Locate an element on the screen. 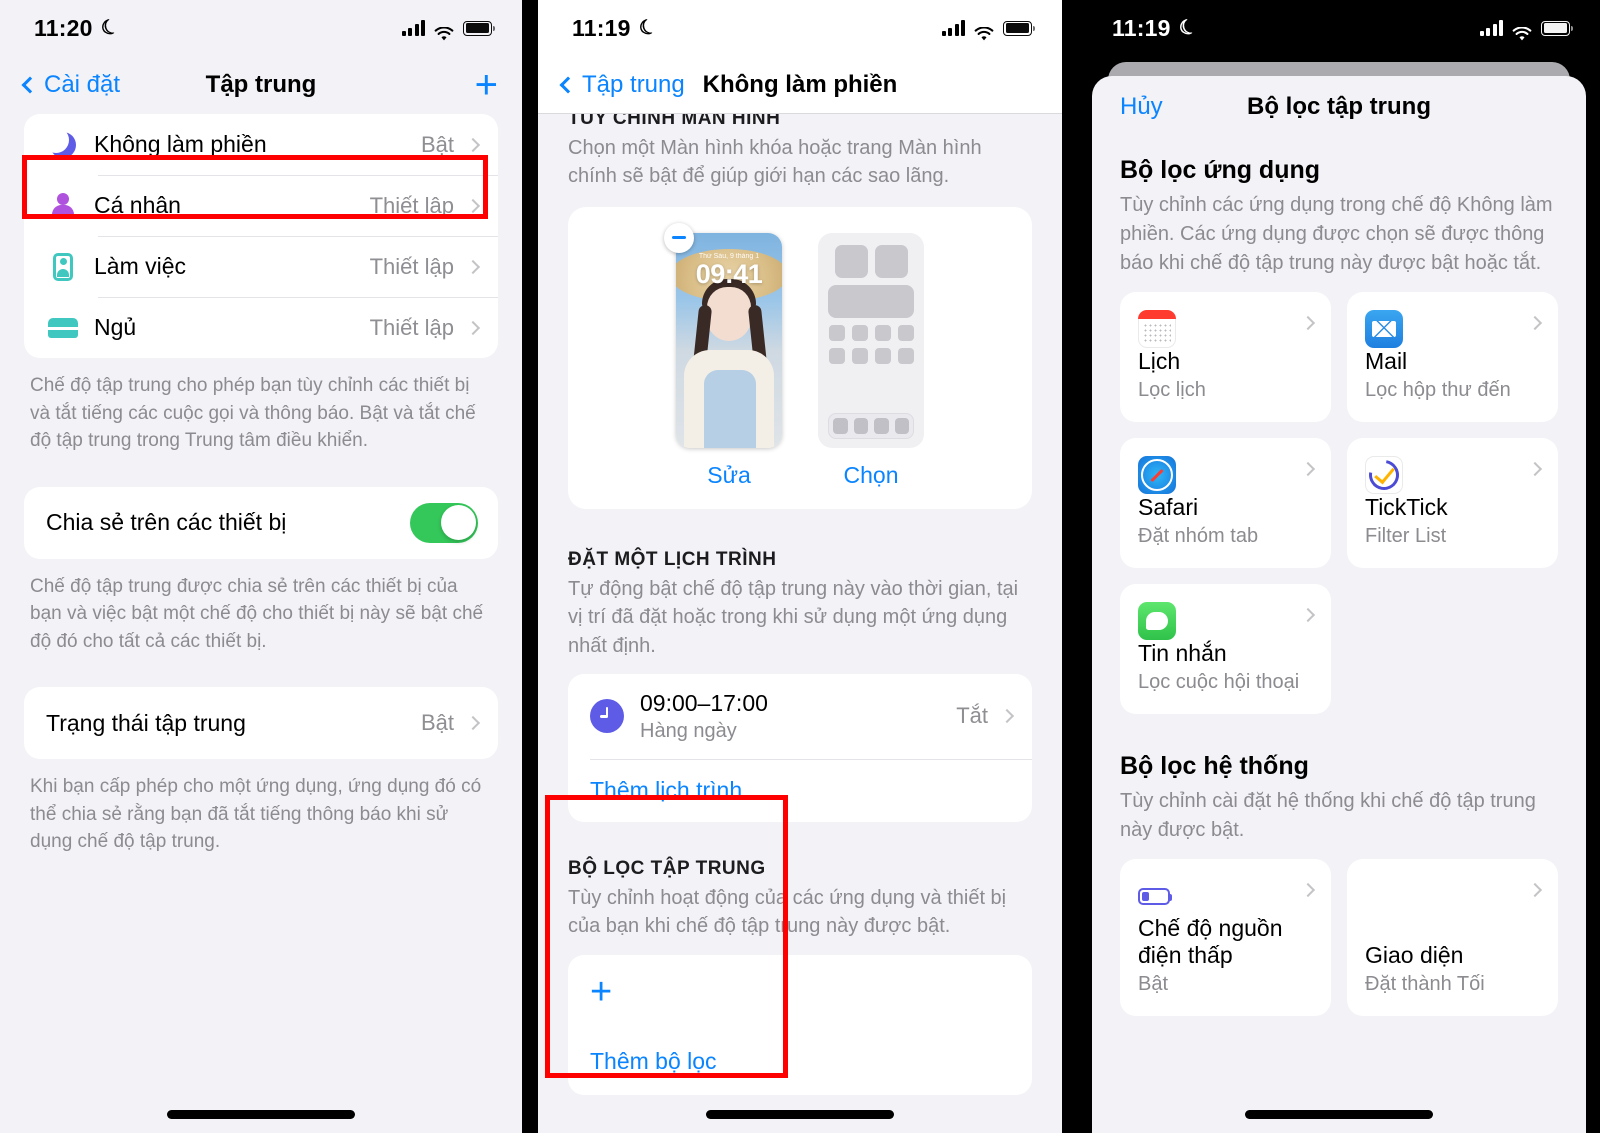 The image size is (1600, 1133). add-filter-card: + Thêm bộ lọc is located at coordinates (800, 1024).